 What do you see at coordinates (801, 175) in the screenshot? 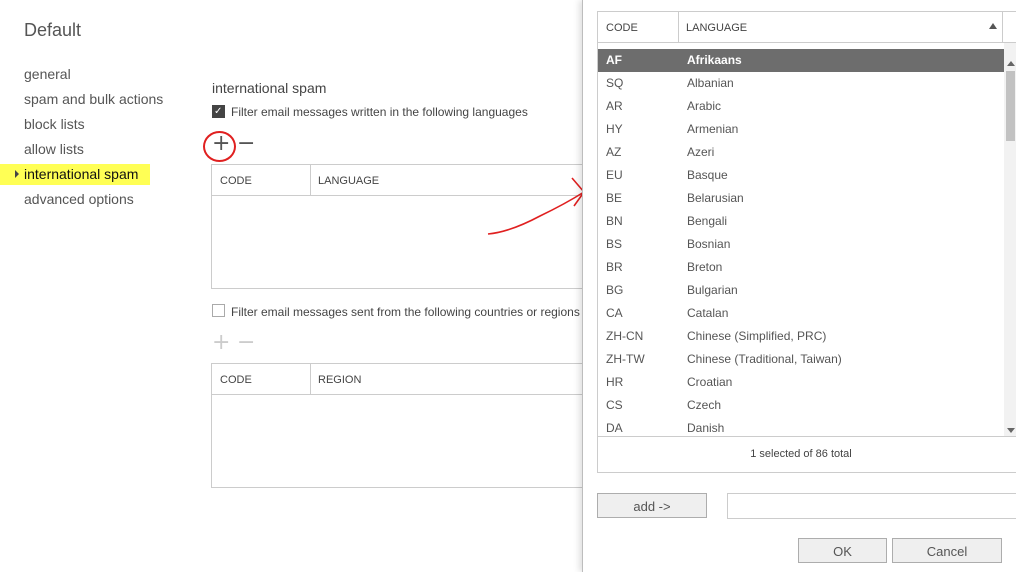
I see `list-item: EU Basque` at bounding box center [801, 175].